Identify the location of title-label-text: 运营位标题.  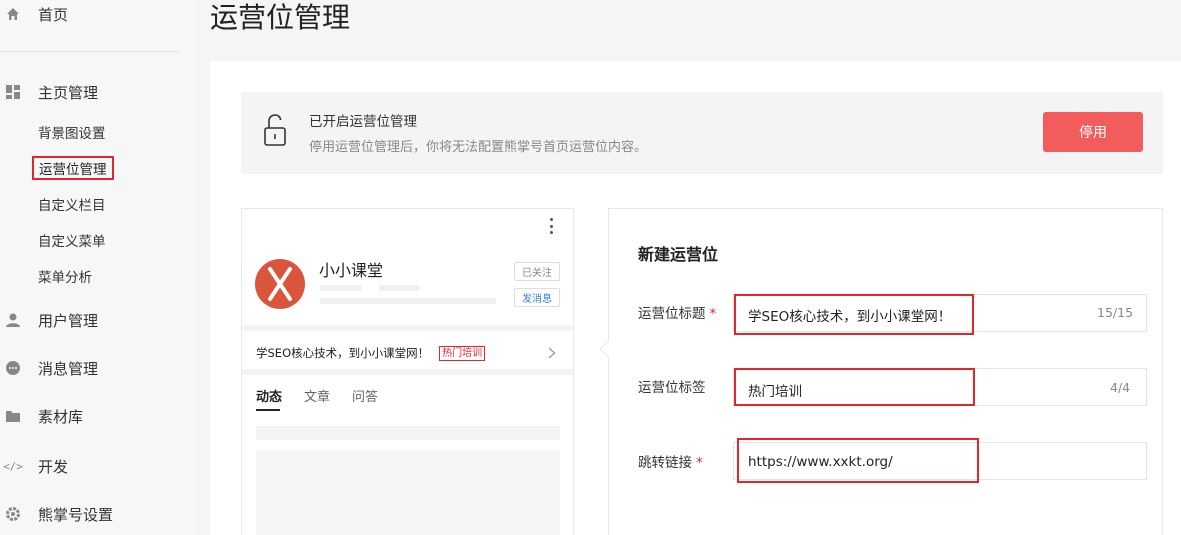
(672, 314).